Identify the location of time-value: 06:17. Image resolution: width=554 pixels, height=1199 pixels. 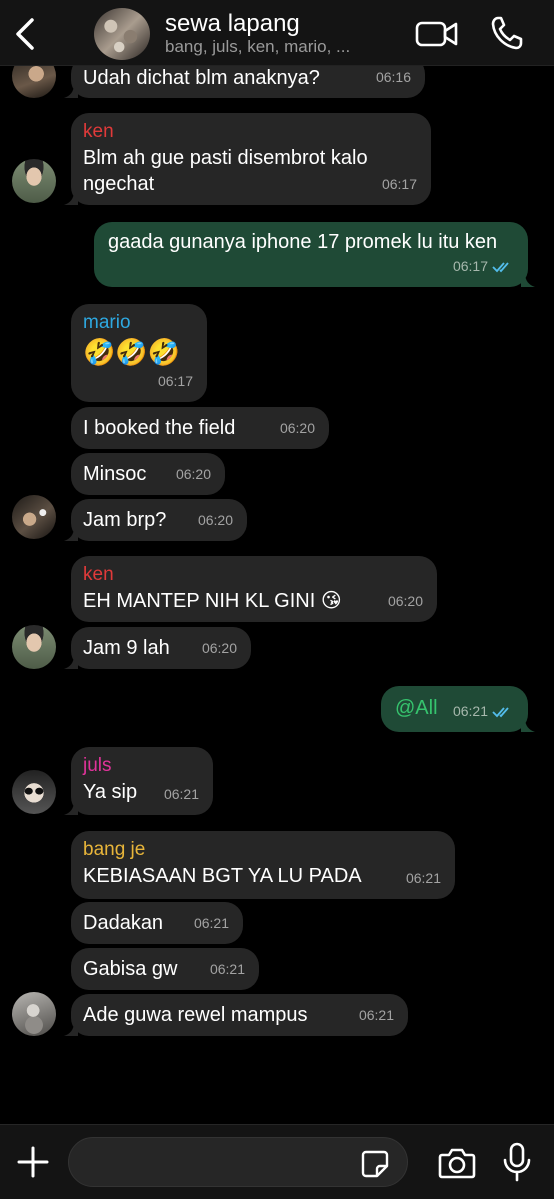
(470, 266).